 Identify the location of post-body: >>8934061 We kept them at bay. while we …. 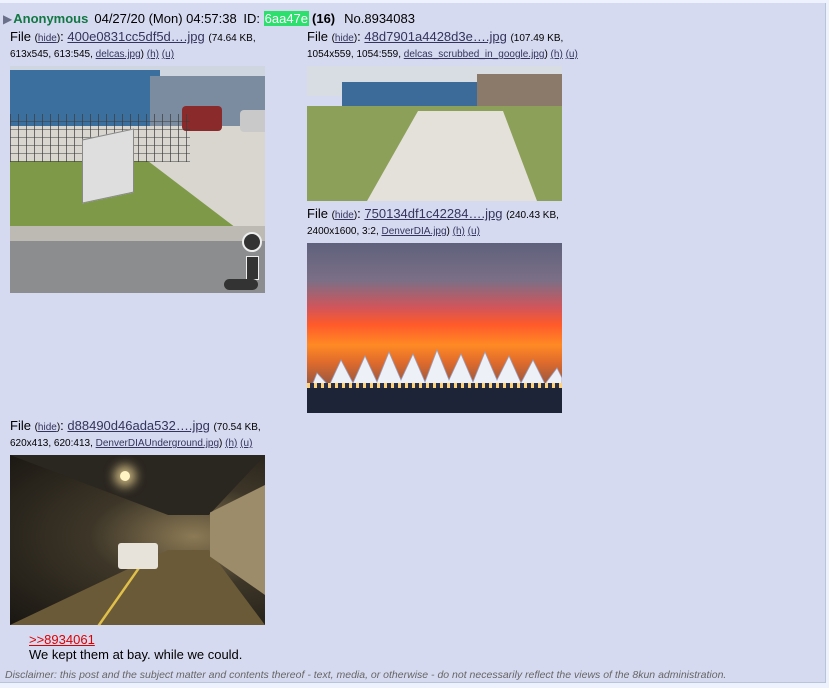
(135, 647).